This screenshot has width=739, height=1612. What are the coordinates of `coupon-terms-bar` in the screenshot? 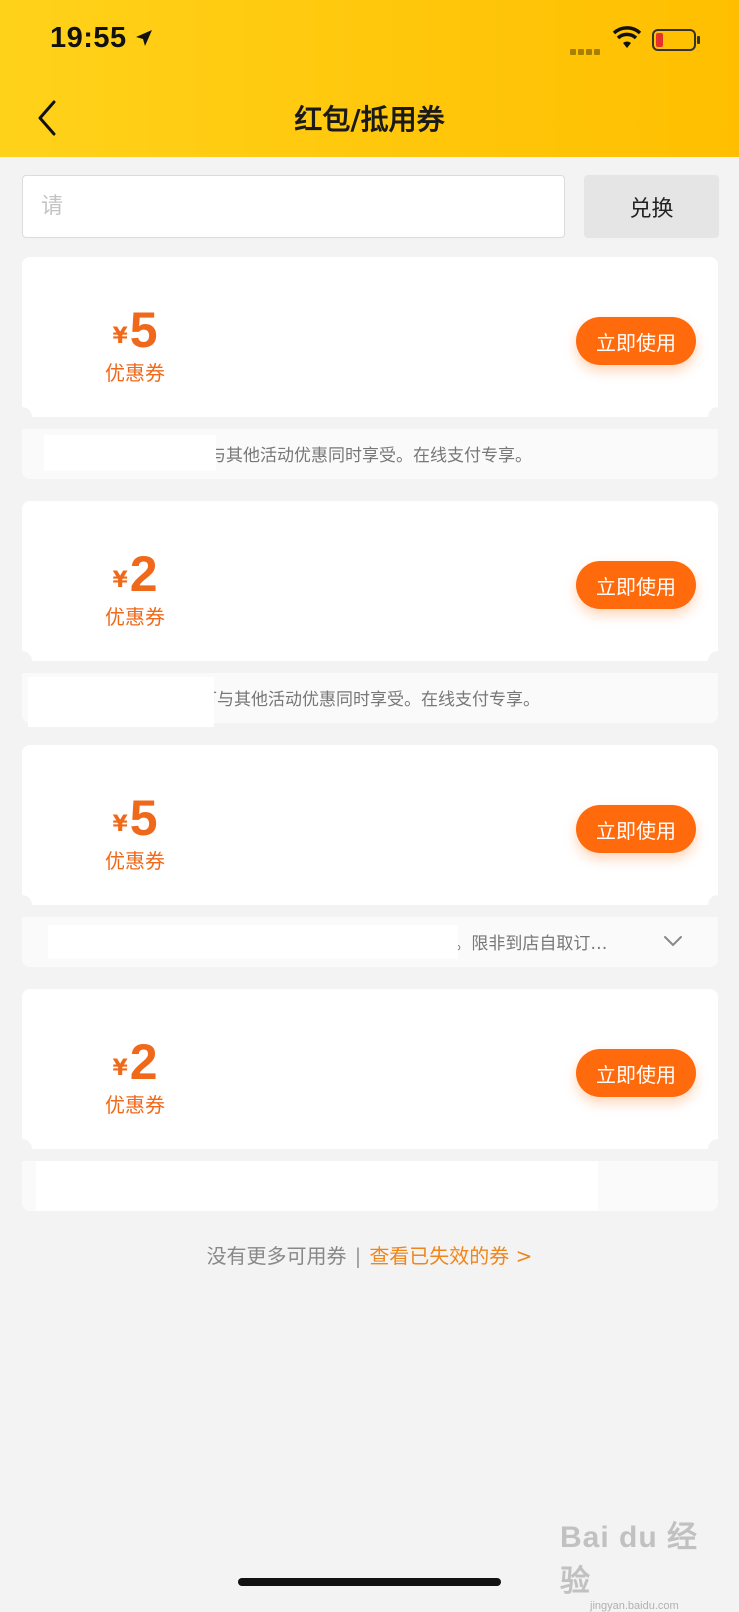 It's located at (370, 1186).